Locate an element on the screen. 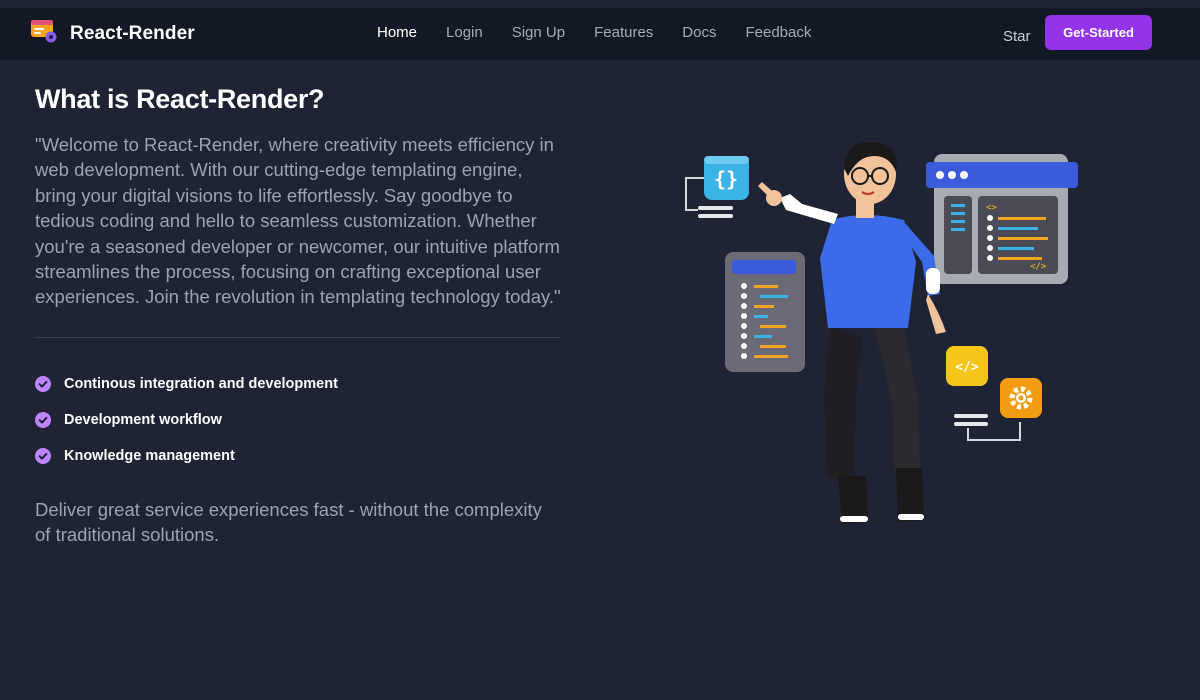 The image size is (1200, 700). braces-icon: {} is located at coordinates (726, 178).